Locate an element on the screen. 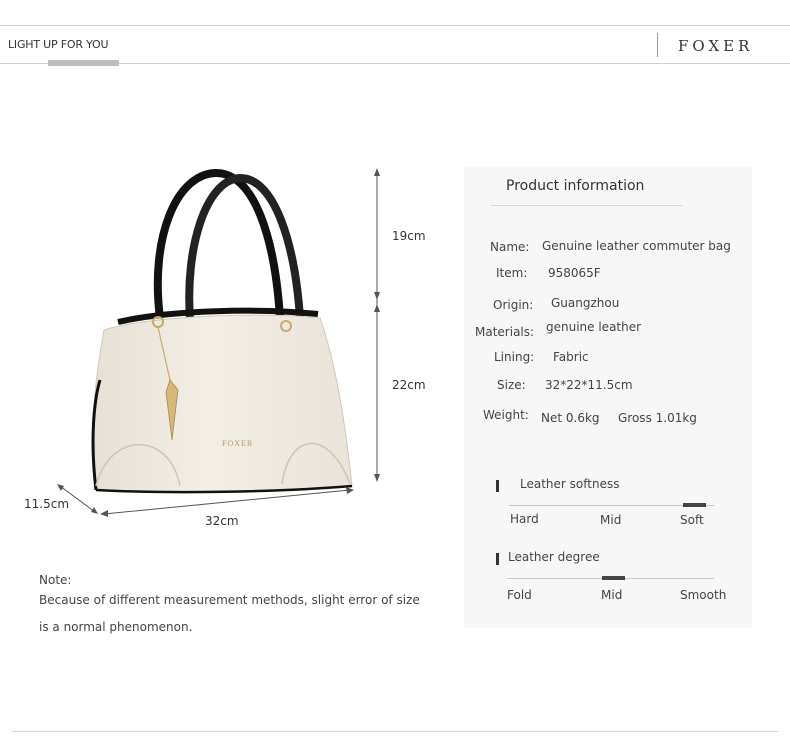 The image size is (790, 744). note-label: Note: is located at coordinates (55, 580).